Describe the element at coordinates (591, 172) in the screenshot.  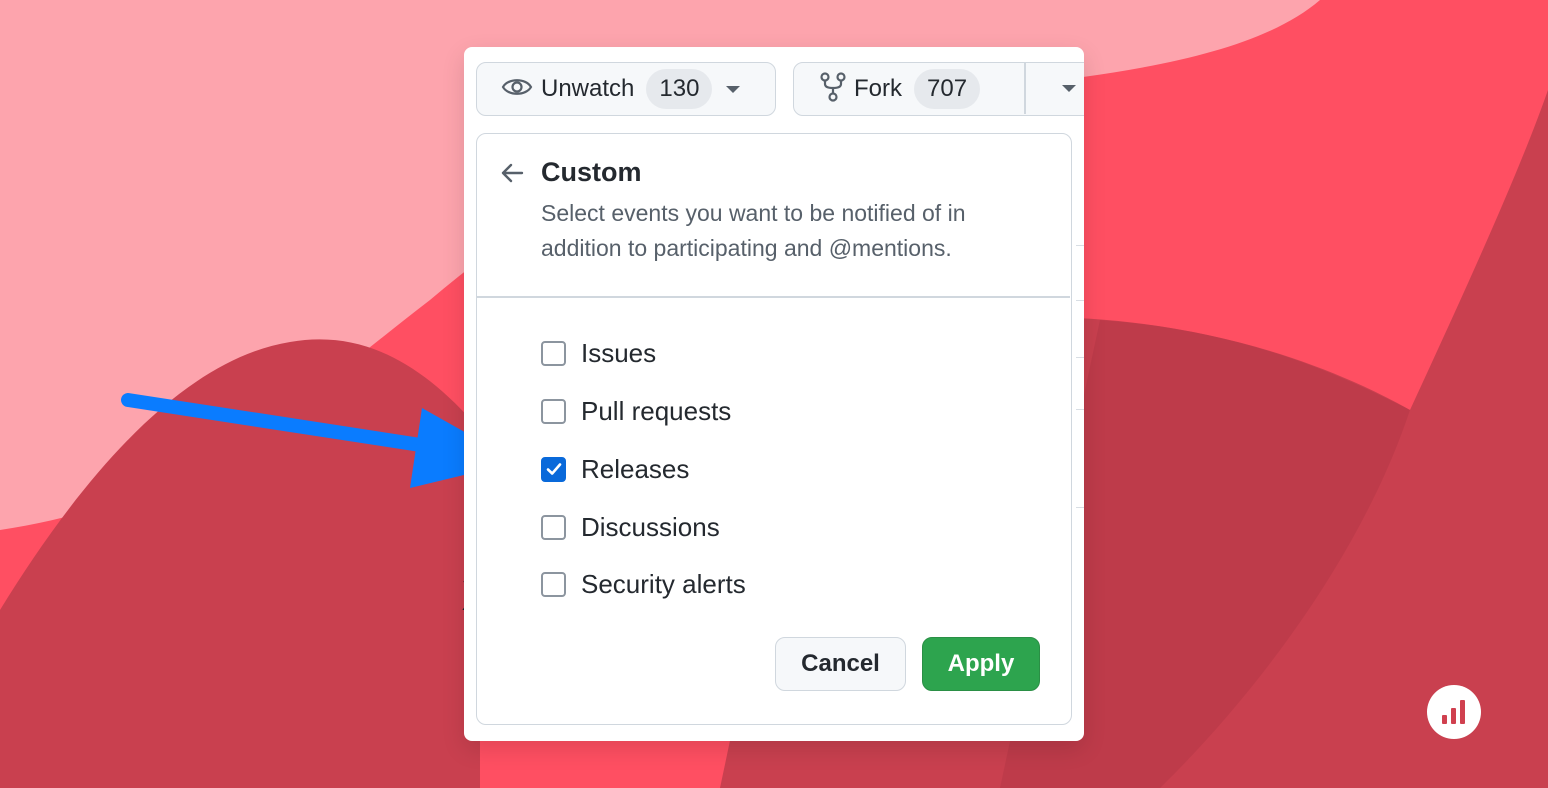
I see `panel-title: Custom` at that location.